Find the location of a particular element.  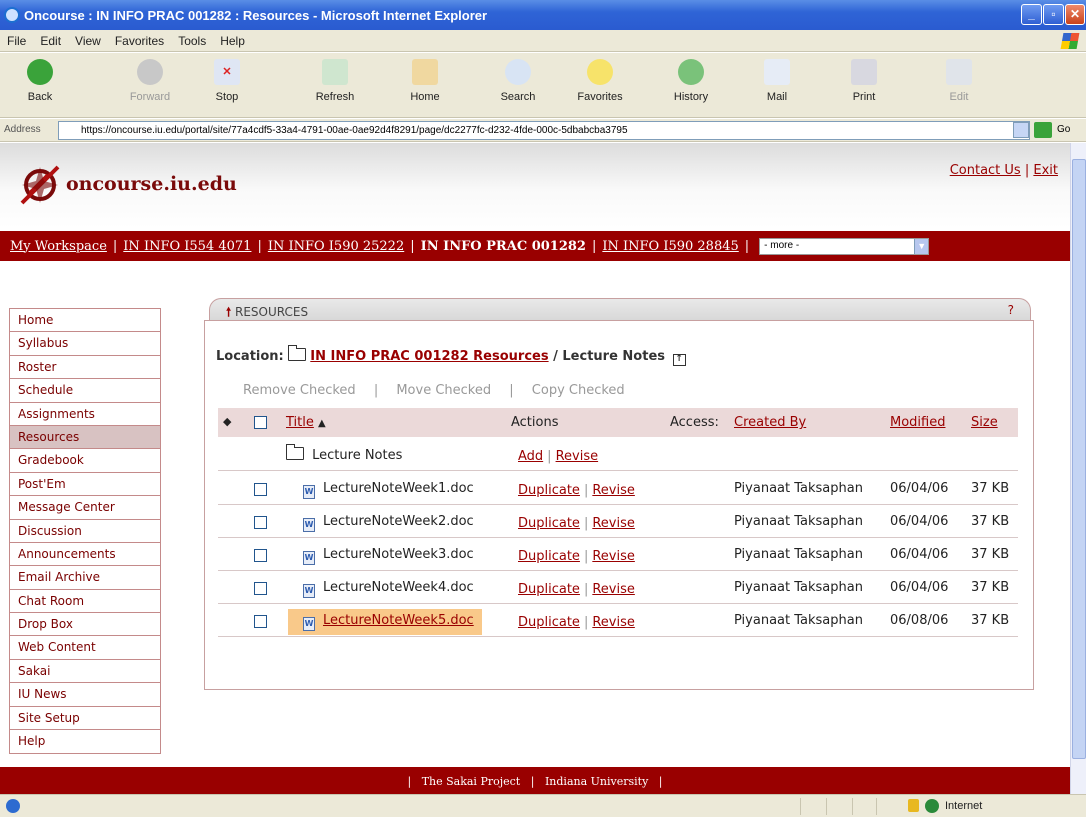

exit-link: Exit is located at coordinates (1045, 170).